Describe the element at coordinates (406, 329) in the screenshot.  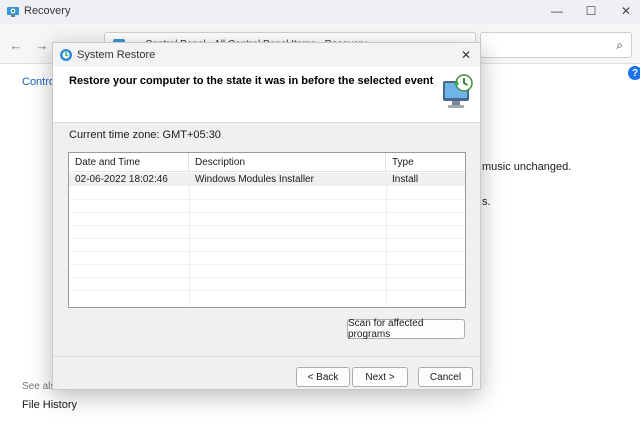
I see `scan-affected-programs-button: Scan for affected programs` at that location.